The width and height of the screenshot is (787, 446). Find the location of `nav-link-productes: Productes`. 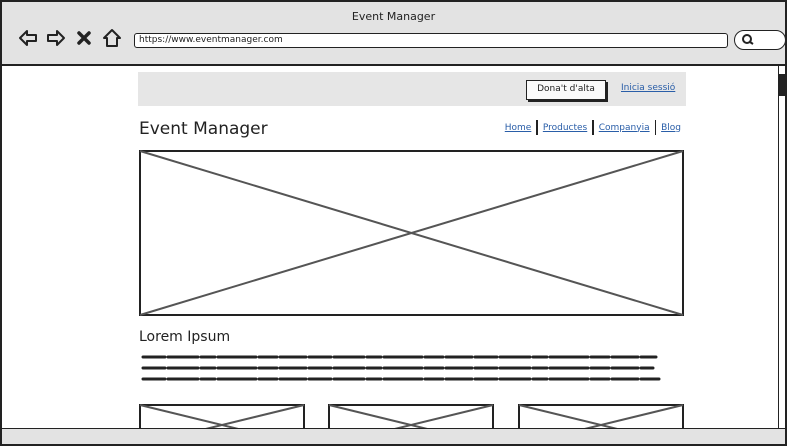

nav-link-productes: Productes is located at coordinates (565, 128).